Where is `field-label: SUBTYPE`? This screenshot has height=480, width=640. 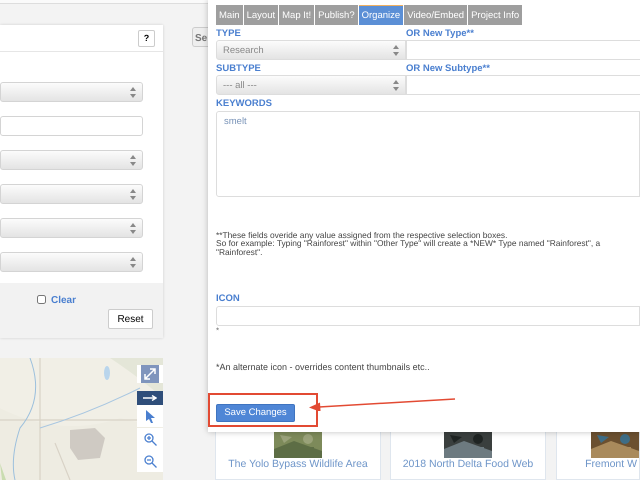
field-label: SUBTYPE is located at coordinates (239, 69).